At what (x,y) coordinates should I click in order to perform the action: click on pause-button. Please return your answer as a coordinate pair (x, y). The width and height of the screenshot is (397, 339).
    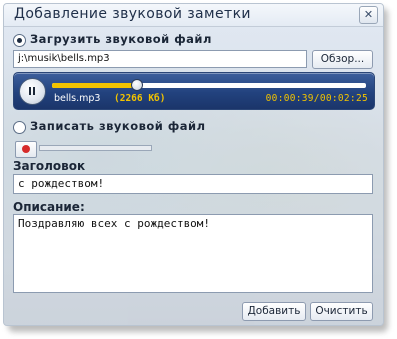
    Looking at the image, I should click on (32, 91).